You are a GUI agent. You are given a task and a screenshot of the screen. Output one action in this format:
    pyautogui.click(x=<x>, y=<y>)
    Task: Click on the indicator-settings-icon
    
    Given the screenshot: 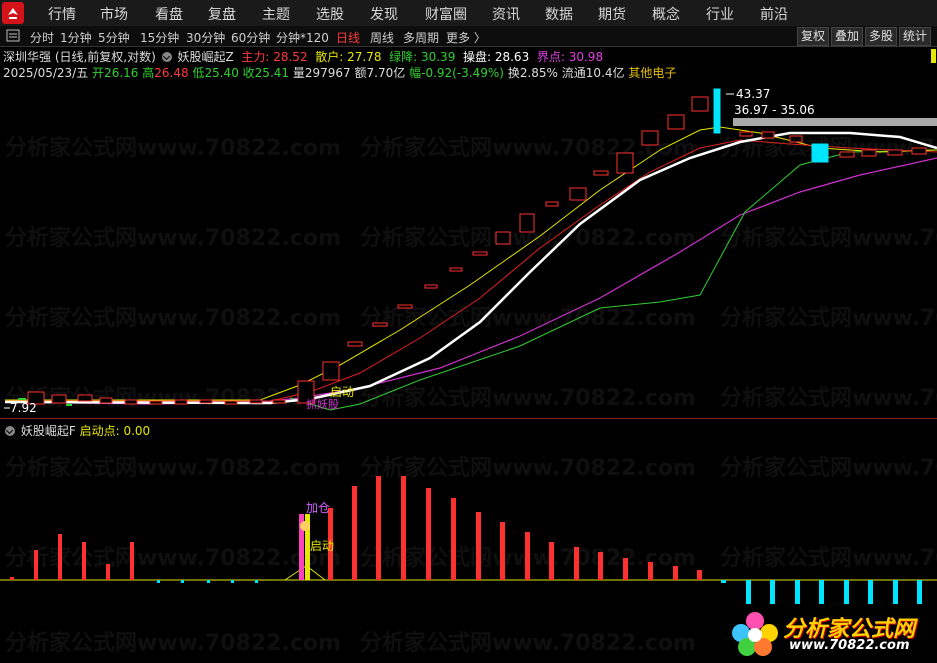 What is the action you would take?
    pyautogui.click(x=166, y=57)
    